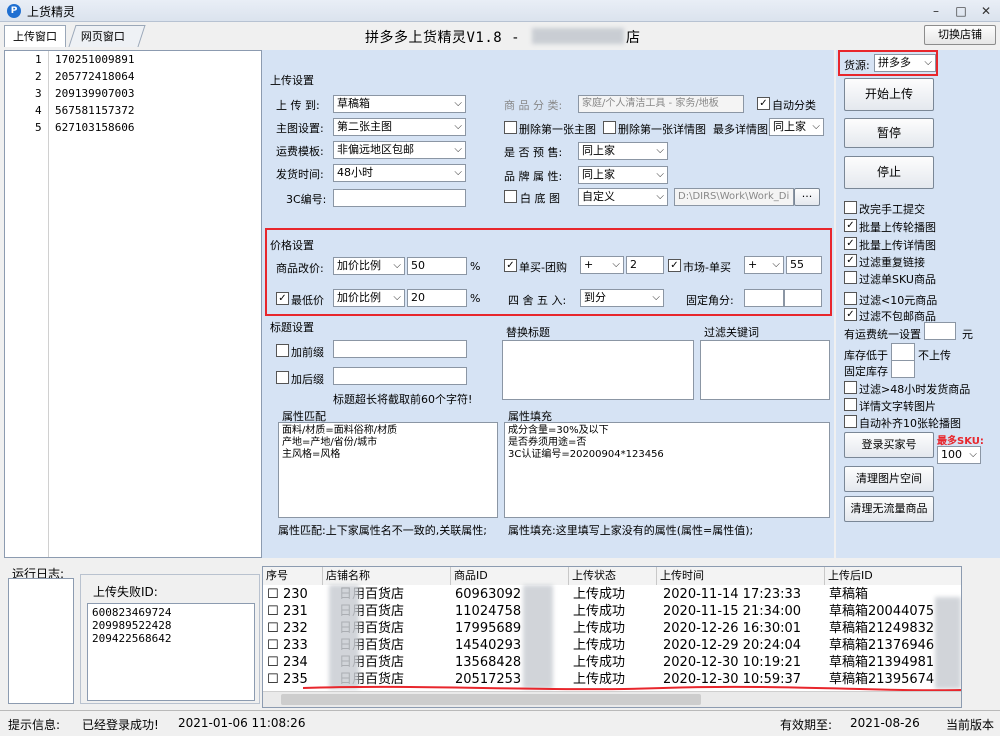 This screenshot has height=736, width=1000. Describe the element at coordinates (102, 36) in the screenshot. I see `tab-web-label: 网页窗口` at that location.